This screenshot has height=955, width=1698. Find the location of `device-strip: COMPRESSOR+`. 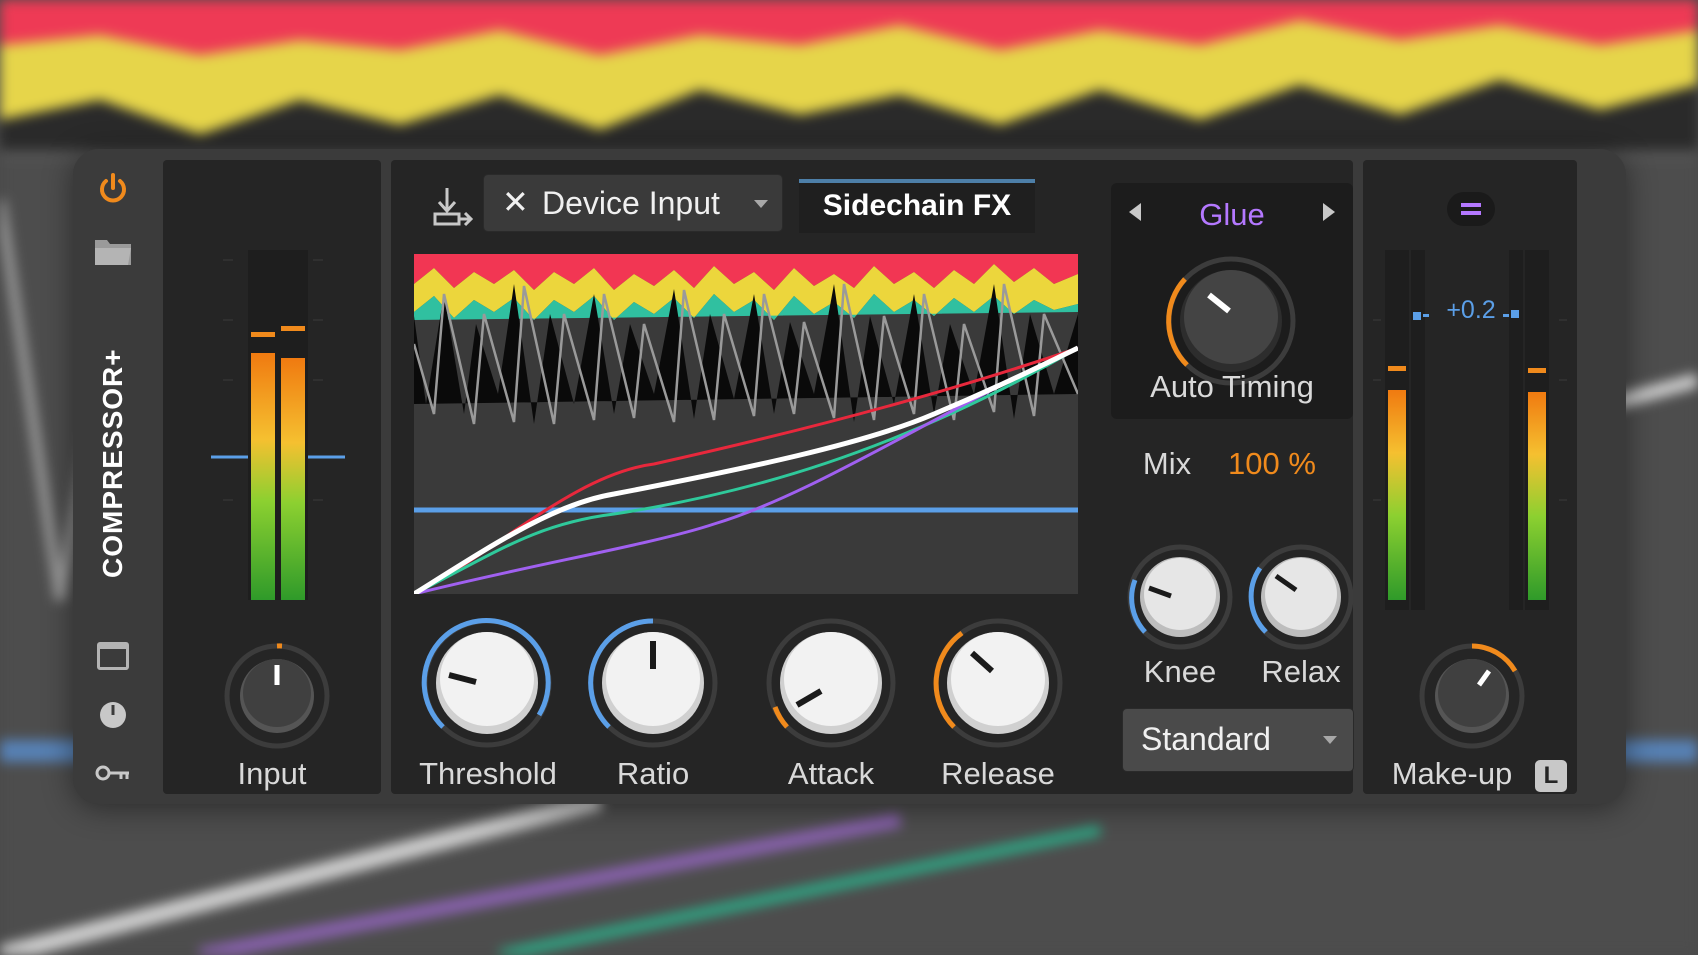

device-strip: COMPRESSOR+ is located at coordinates (113, 476).